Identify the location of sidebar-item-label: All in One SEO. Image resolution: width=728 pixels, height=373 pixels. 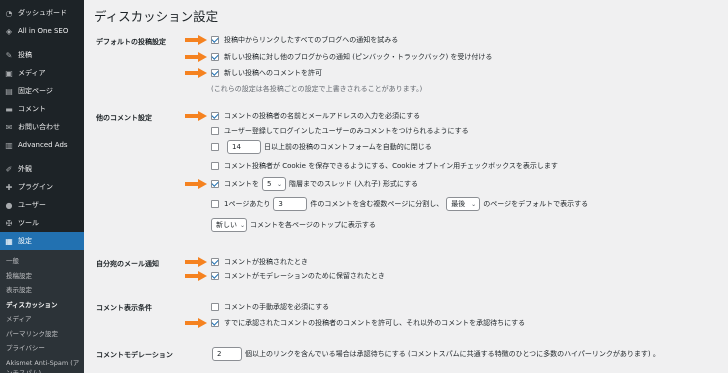
(43, 31).